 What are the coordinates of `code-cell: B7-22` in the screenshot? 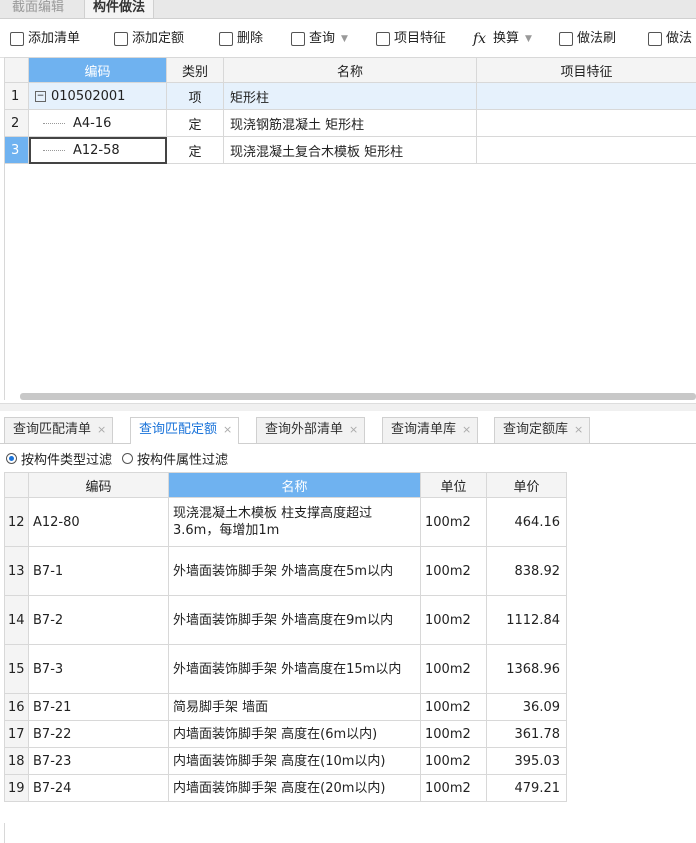 It's located at (98, 734).